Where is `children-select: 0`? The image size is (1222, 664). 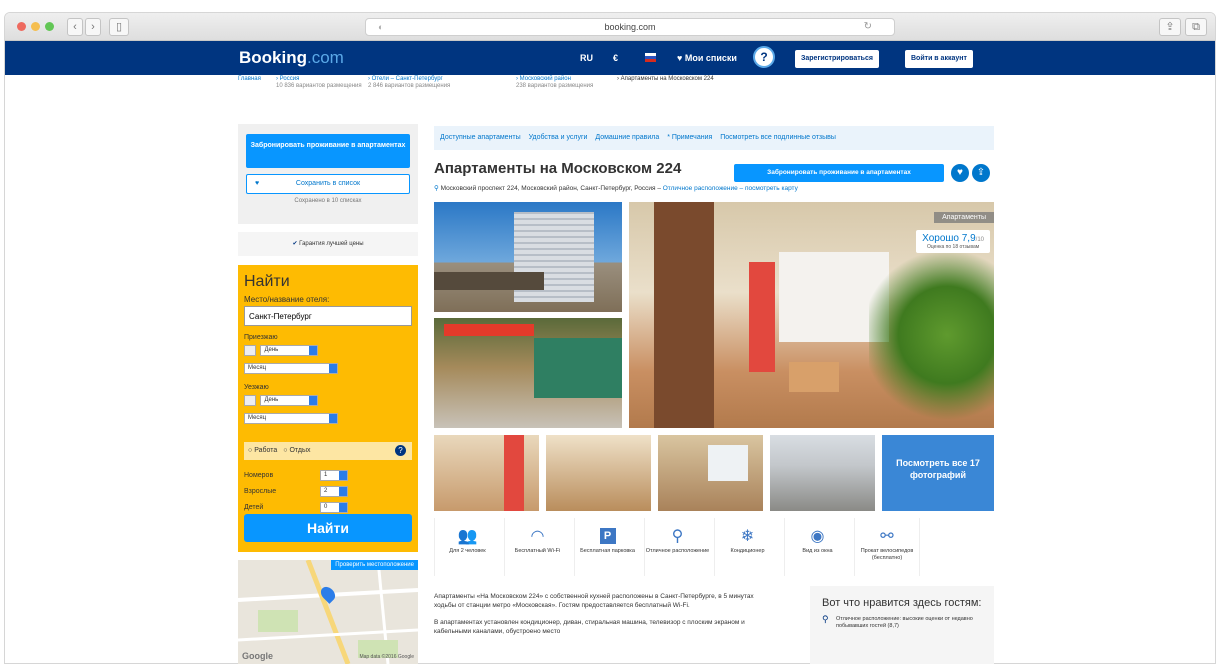
children-select: 0 is located at coordinates (334, 507).